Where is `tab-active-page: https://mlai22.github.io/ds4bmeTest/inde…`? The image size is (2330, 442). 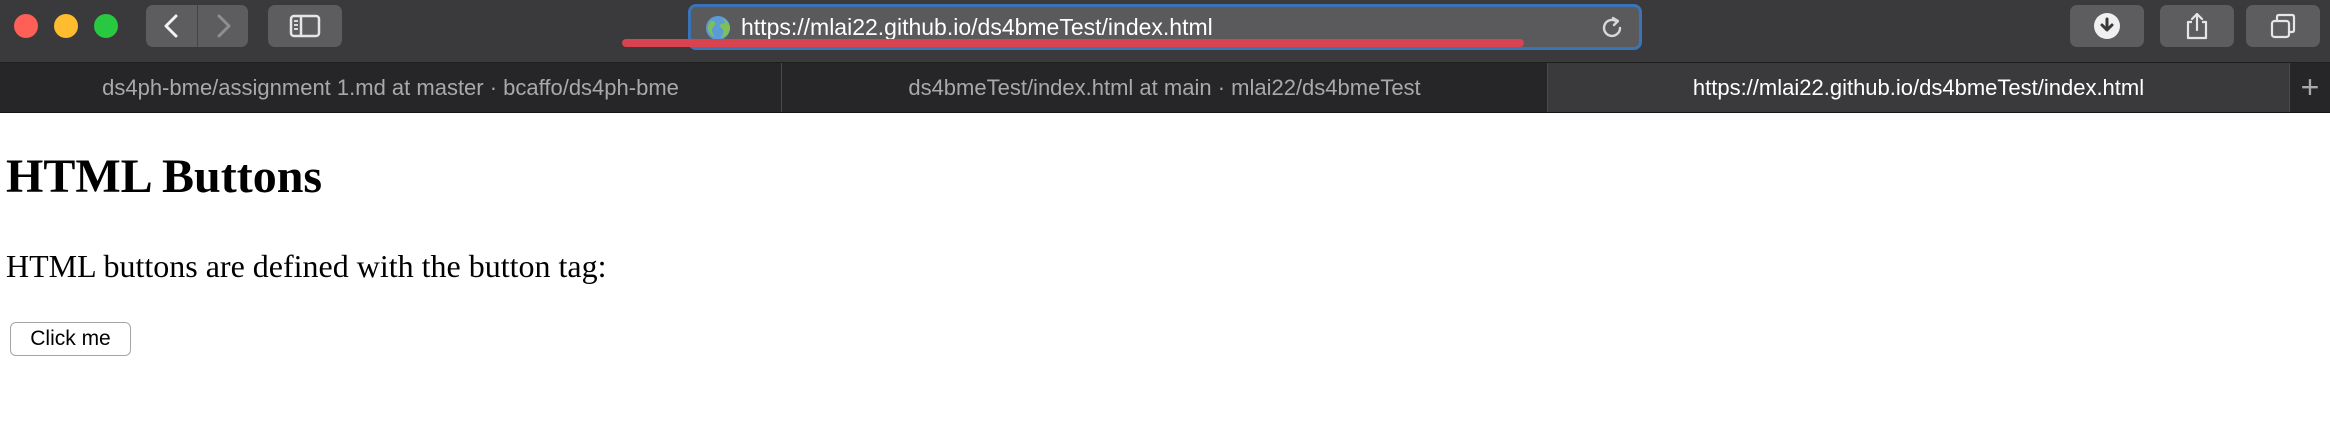
tab-active-page: https://mlai22.github.io/ds4bmeTest/inde… is located at coordinates (1919, 87).